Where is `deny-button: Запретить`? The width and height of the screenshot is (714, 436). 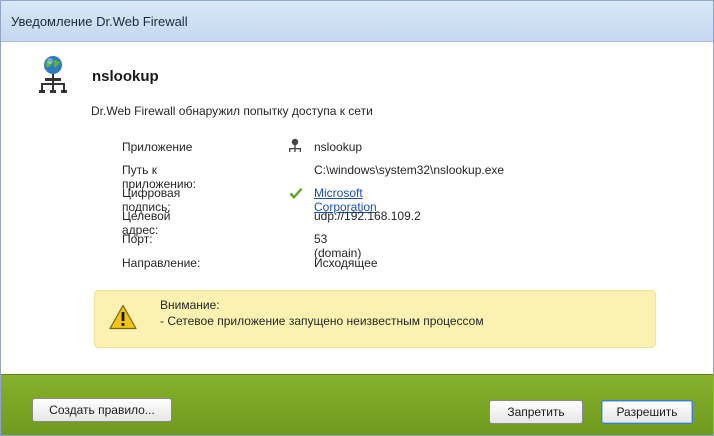 deny-button: Запретить is located at coordinates (536, 412).